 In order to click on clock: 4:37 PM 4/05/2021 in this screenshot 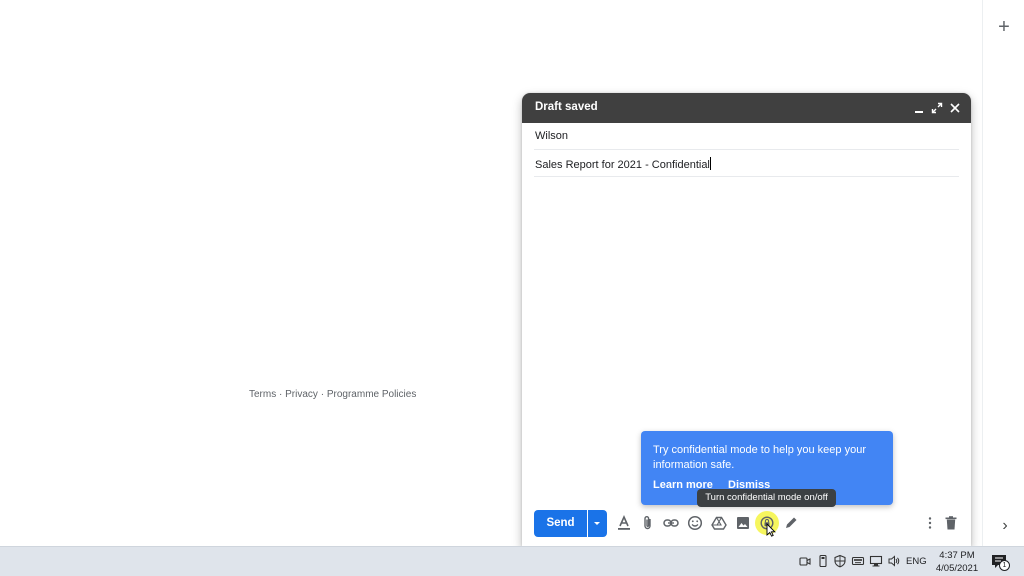, I will do `click(957, 562)`.